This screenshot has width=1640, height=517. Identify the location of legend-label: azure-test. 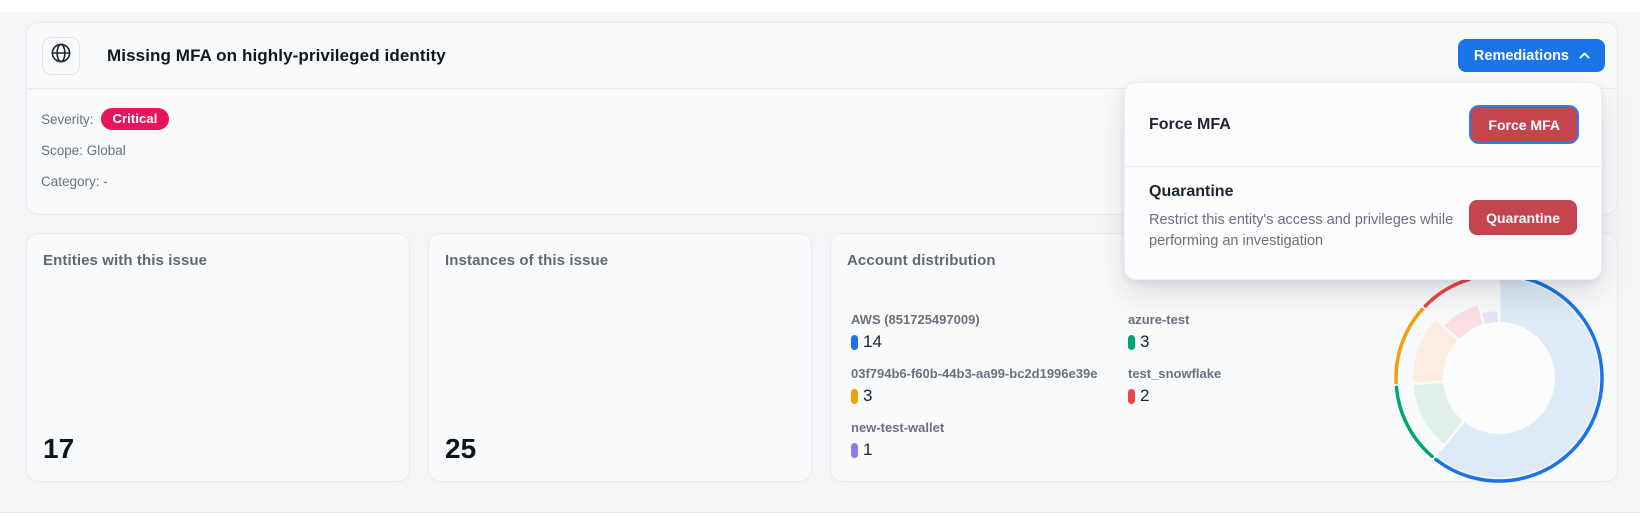
(1159, 319).